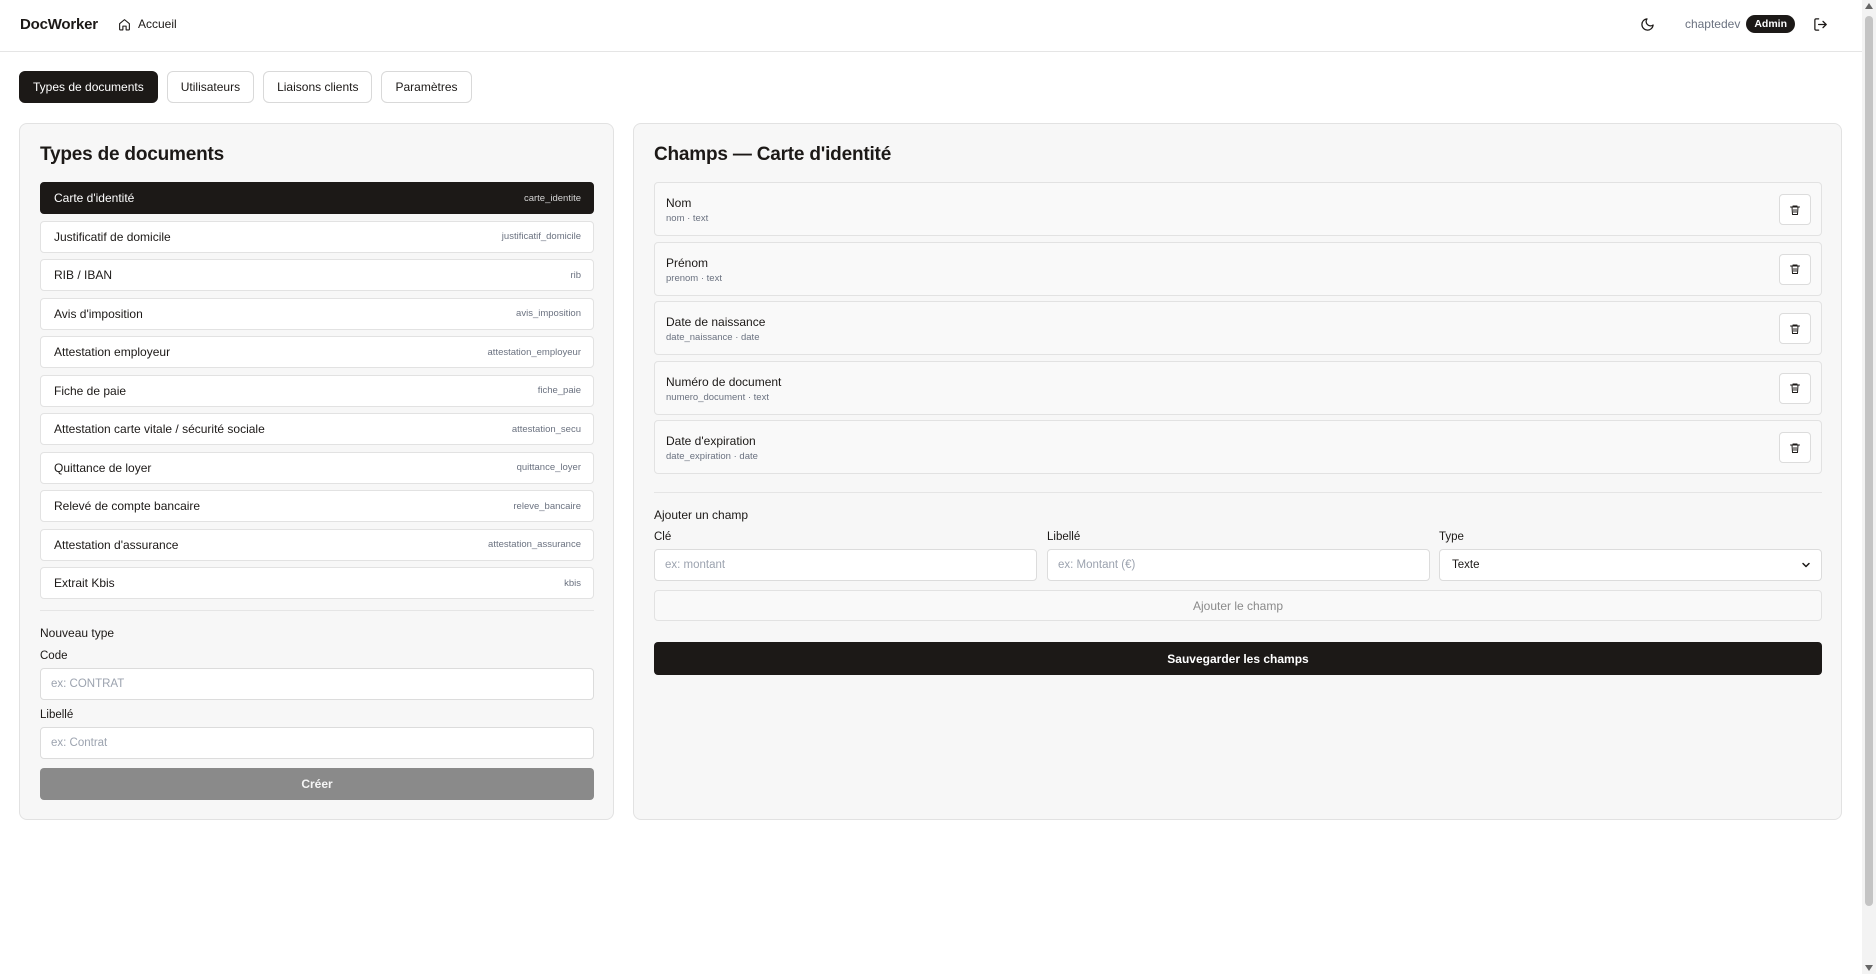 The height and width of the screenshot is (974, 1876). Describe the element at coordinates (559, 390) in the screenshot. I see `type-code: fiche_paie` at that location.